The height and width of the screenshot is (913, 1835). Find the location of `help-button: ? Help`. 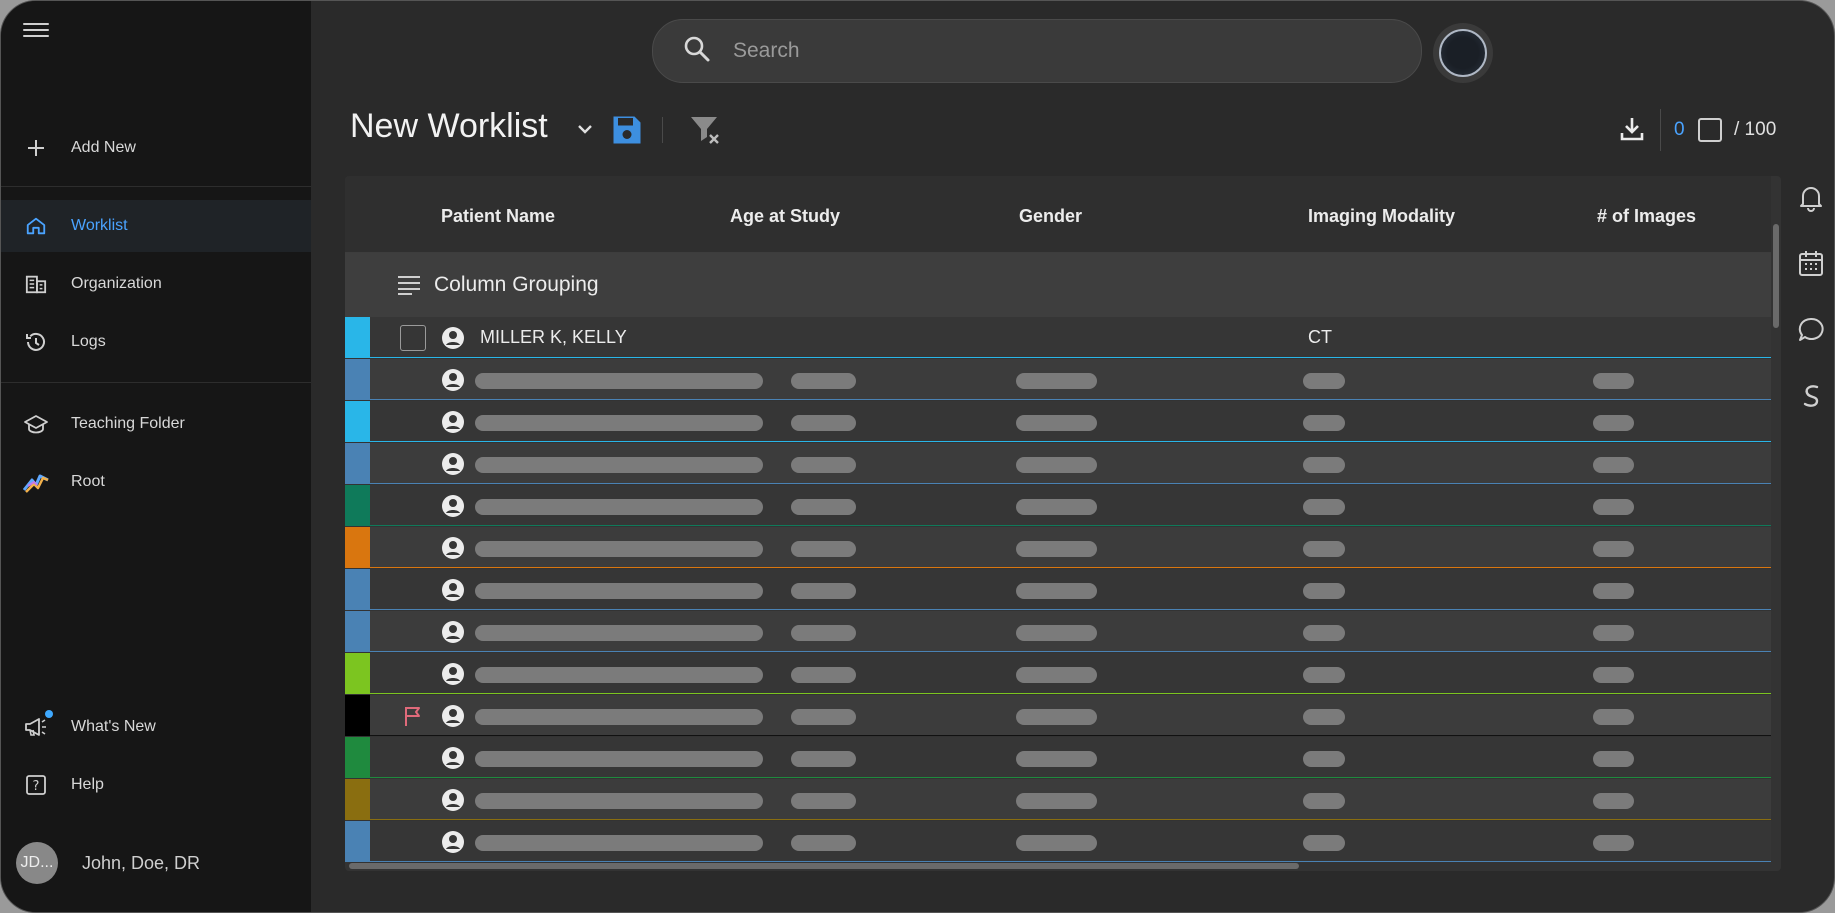

help-button: ? Help is located at coordinates (156, 785).